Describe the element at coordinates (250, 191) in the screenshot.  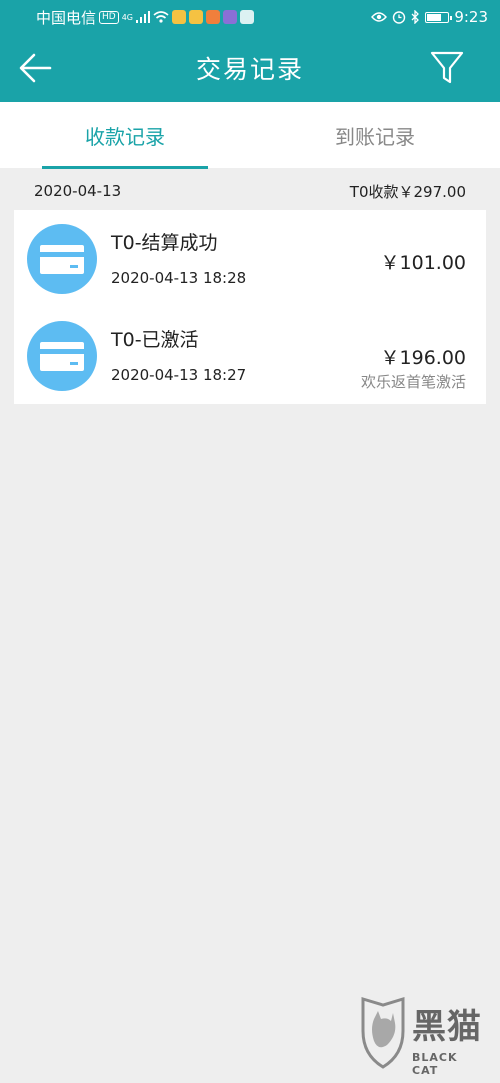
I see `date-group-header: 2020-04-13 T0收款￥297.00` at that location.